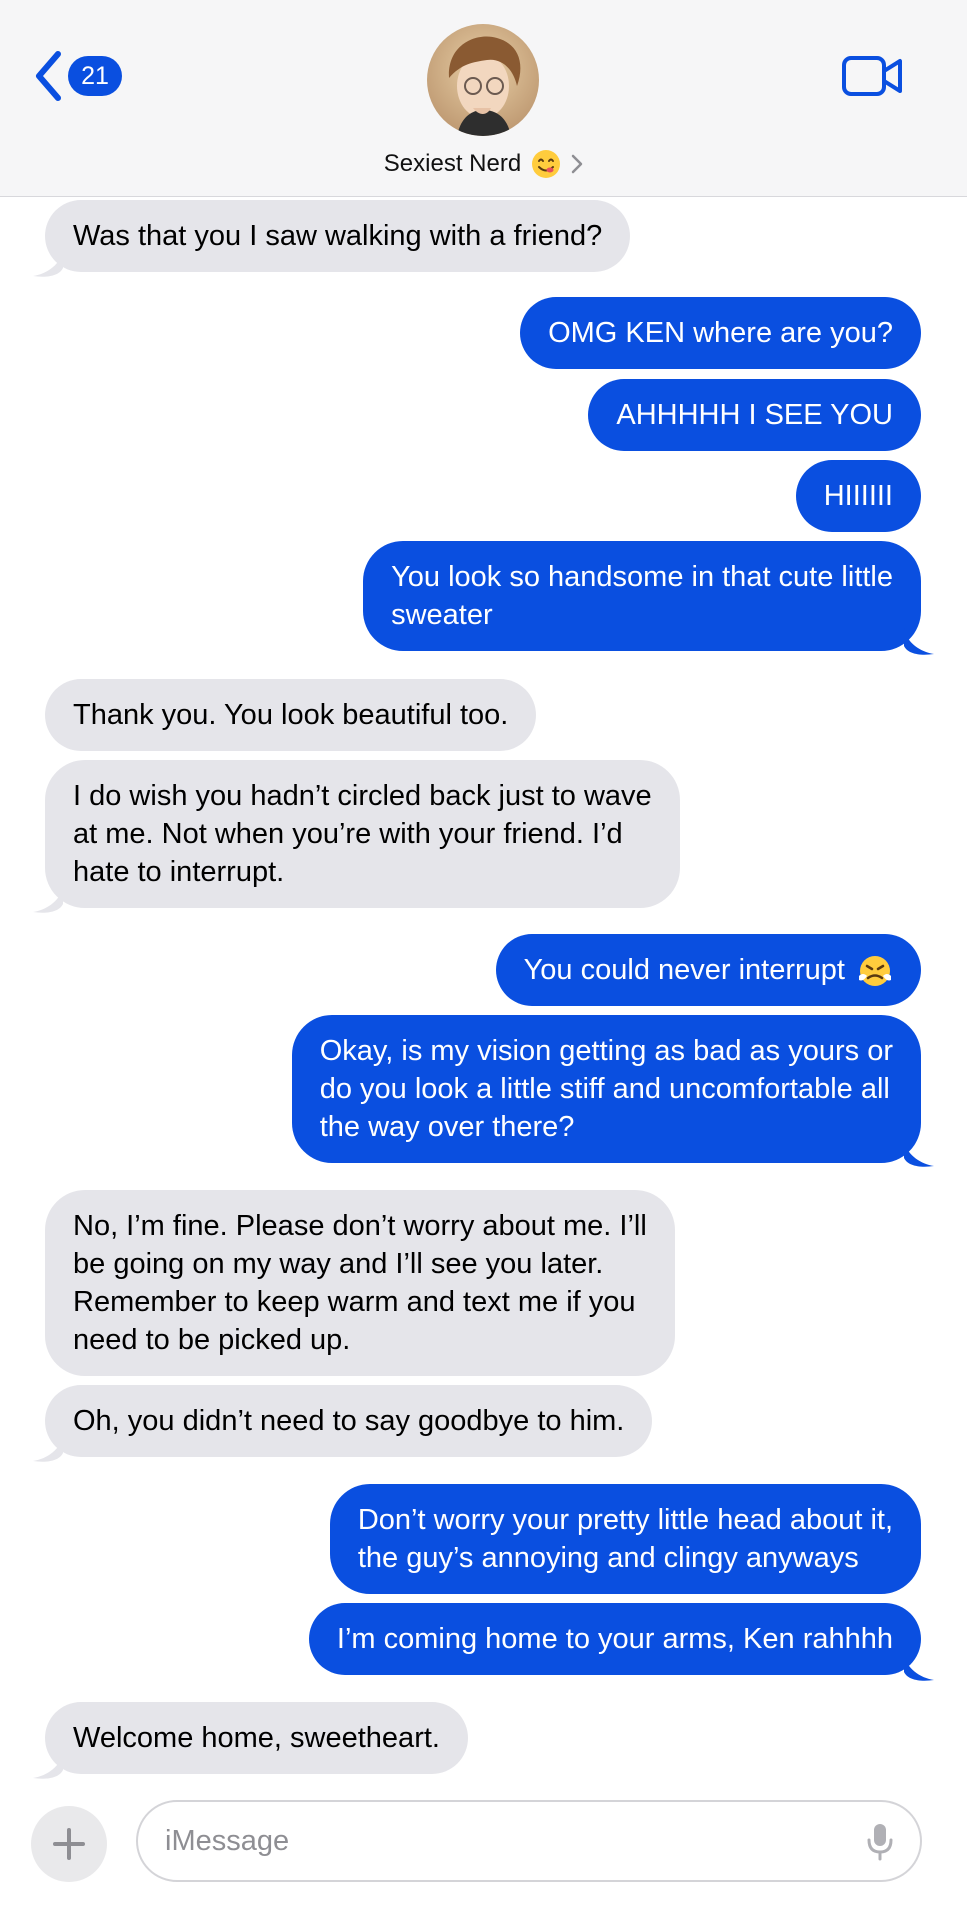 The width and height of the screenshot is (967, 1920). I want to click on message-text: You could never interrupt, so click(684, 970).